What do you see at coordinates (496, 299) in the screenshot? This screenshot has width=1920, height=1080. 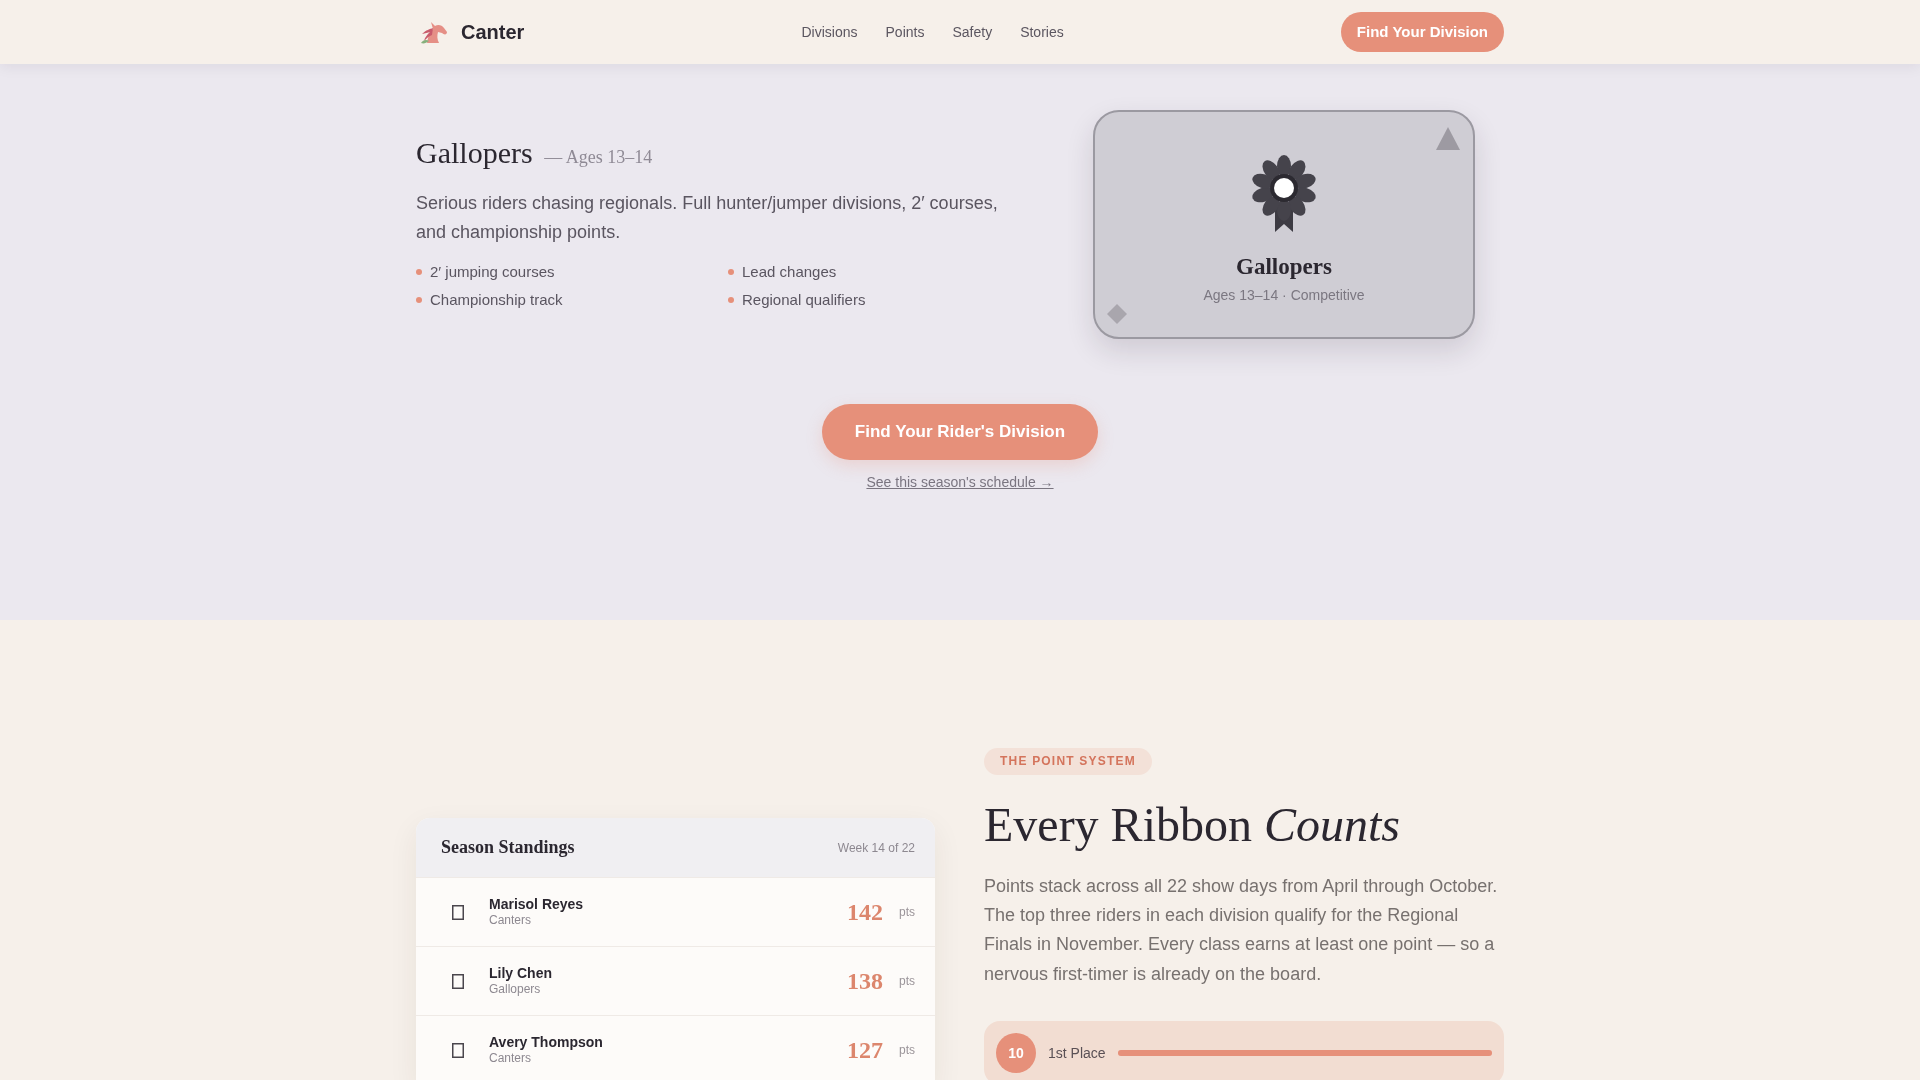 I see `feature-text: Championship track` at bounding box center [496, 299].